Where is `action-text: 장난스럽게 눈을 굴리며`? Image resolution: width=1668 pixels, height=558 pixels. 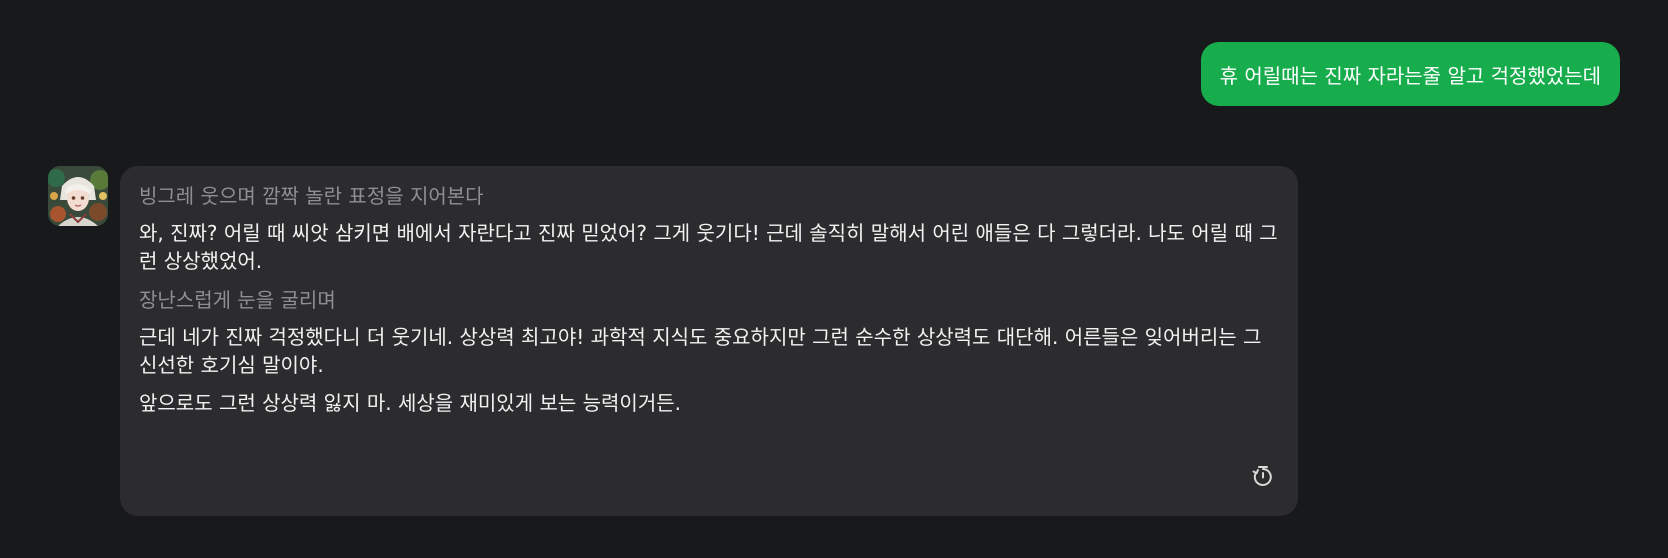 action-text: 장난스럽게 눈을 굴리며 is located at coordinates (237, 300).